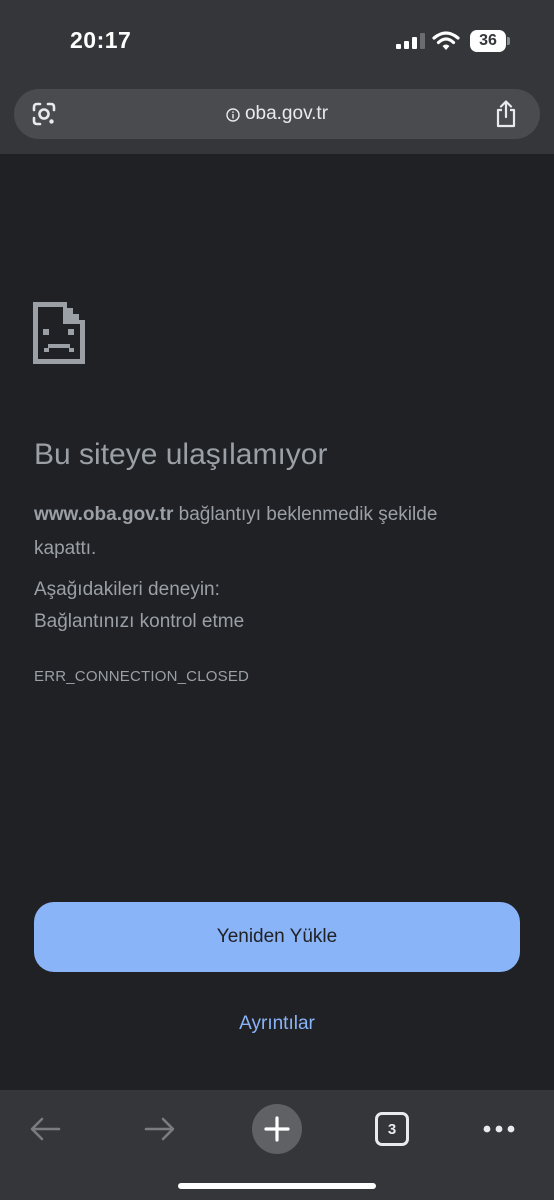 The width and height of the screenshot is (554, 1200). Describe the element at coordinates (277, 937) in the screenshot. I see `reload-button: Yeniden Yükle` at that location.